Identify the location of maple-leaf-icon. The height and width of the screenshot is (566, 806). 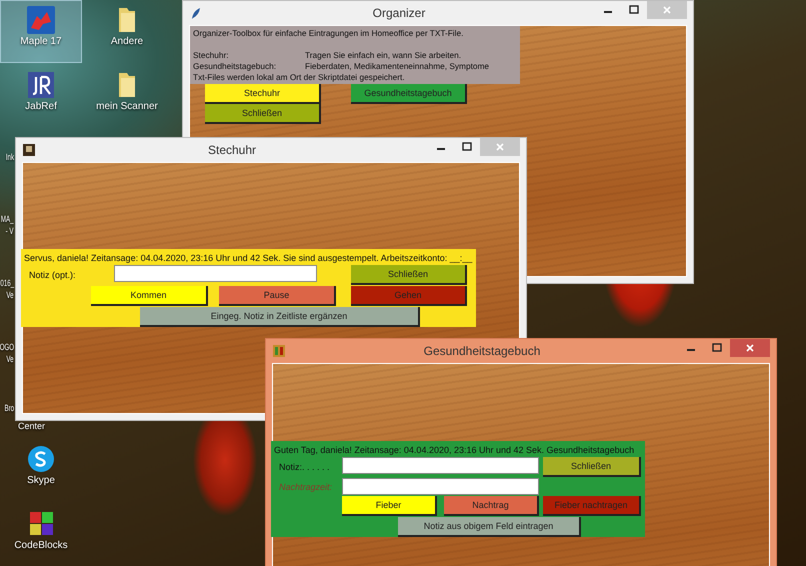
(41, 20).